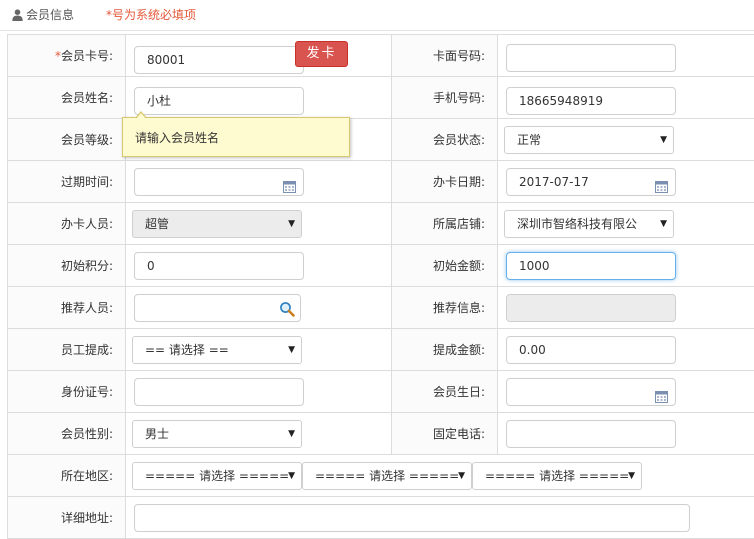  What do you see at coordinates (67, 140) in the screenshot?
I see `member-level-label: 会员等级:` at bounding box center [67, 140].